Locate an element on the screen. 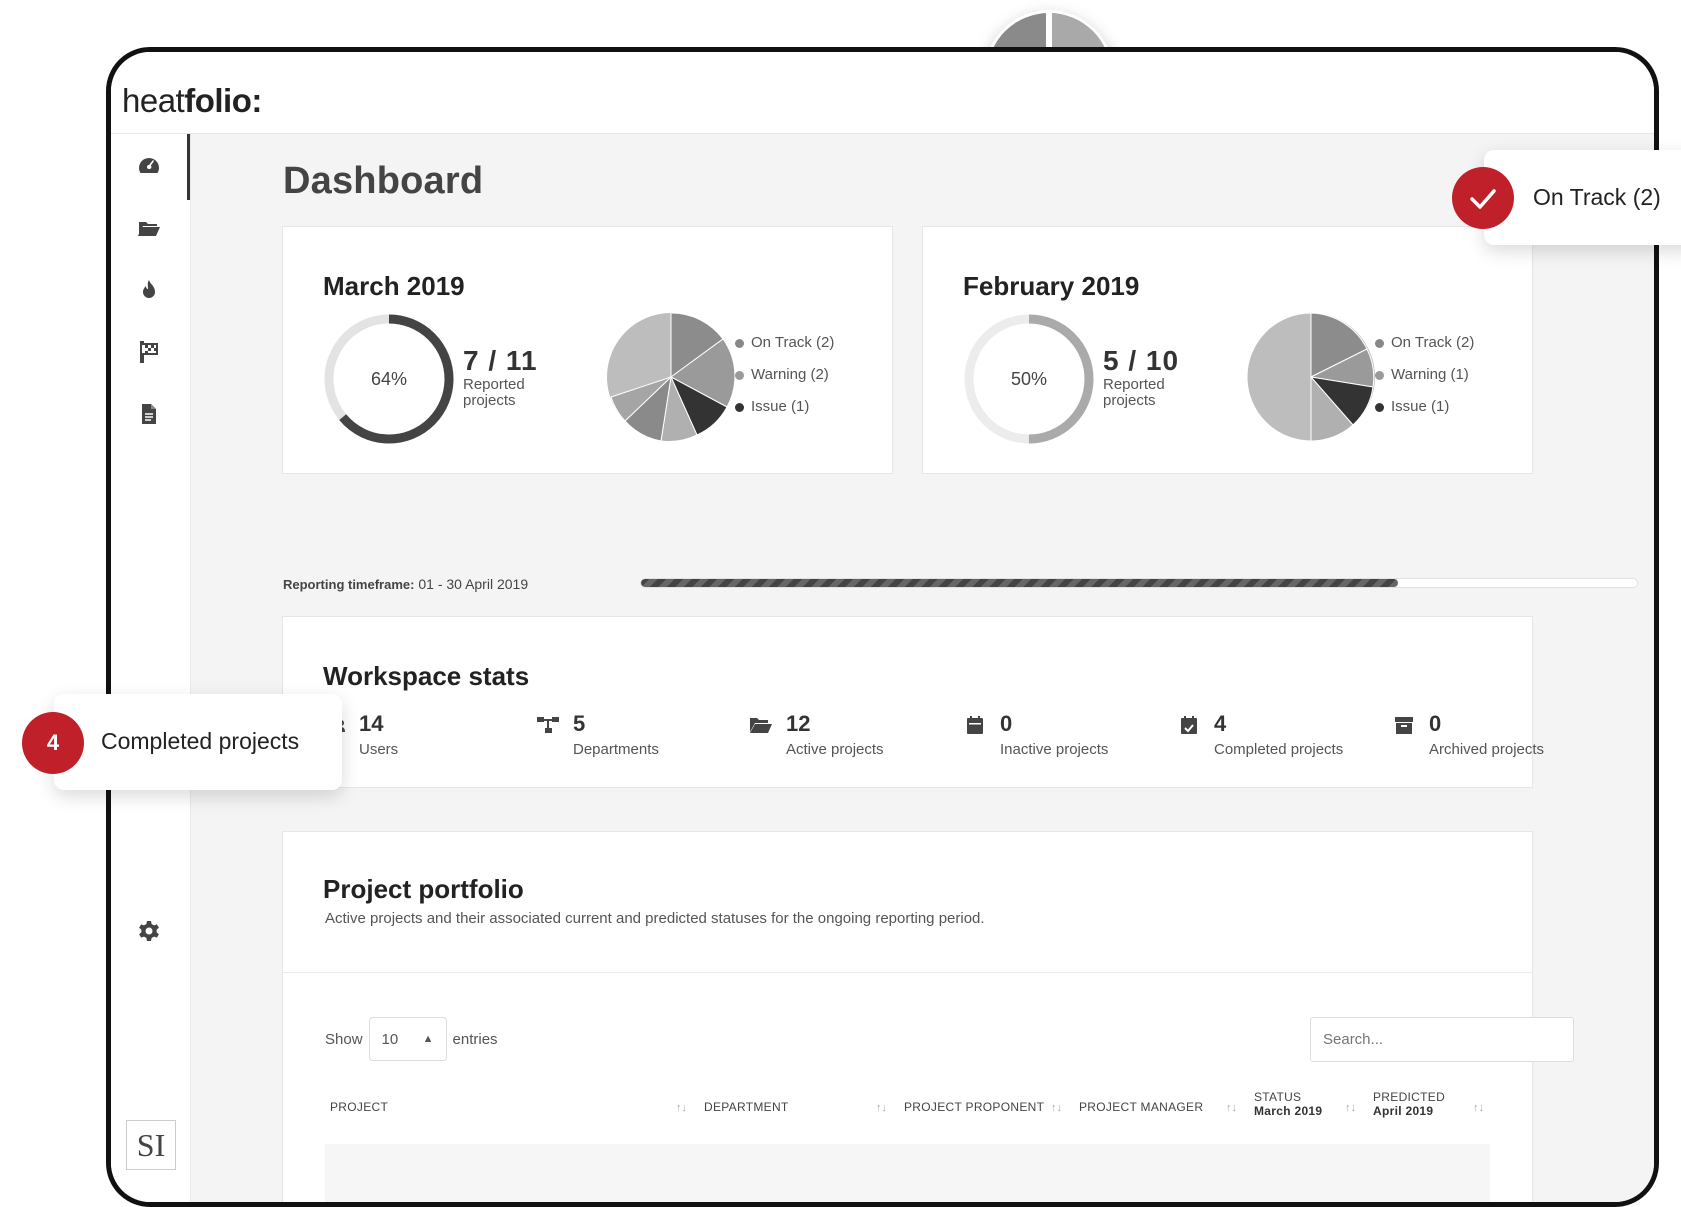  legend-item-warning: Warning (1) is located at coordinates (1424, 381).